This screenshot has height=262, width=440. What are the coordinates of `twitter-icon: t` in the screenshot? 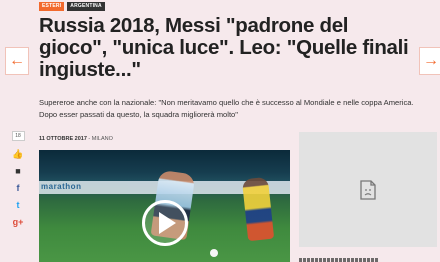 It's located at (18, 205).